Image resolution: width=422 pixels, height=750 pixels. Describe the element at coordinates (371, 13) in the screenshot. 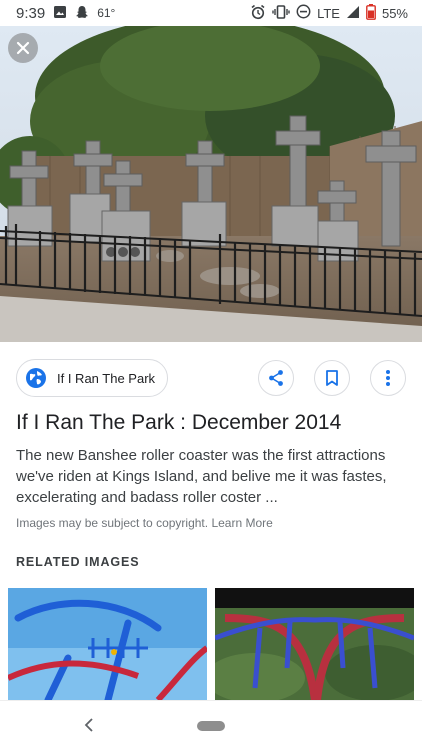

I see `battery-icon` at that location.